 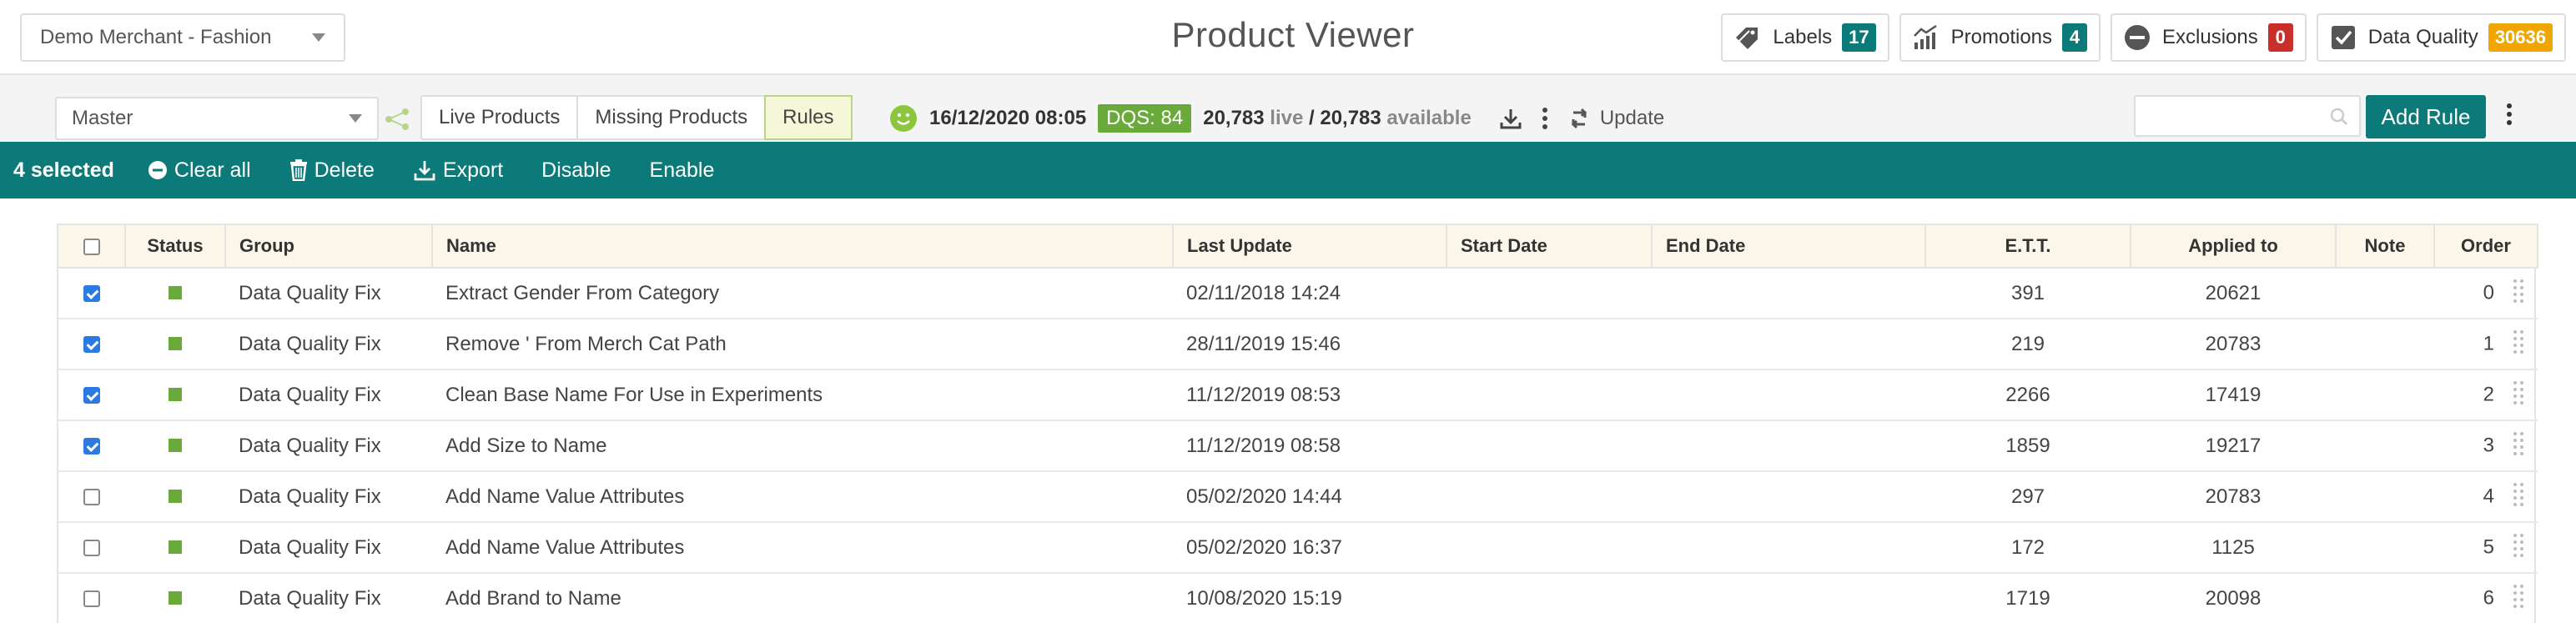 I want to click on applied-to-cell: 20783, so click(x=2233, y=497).